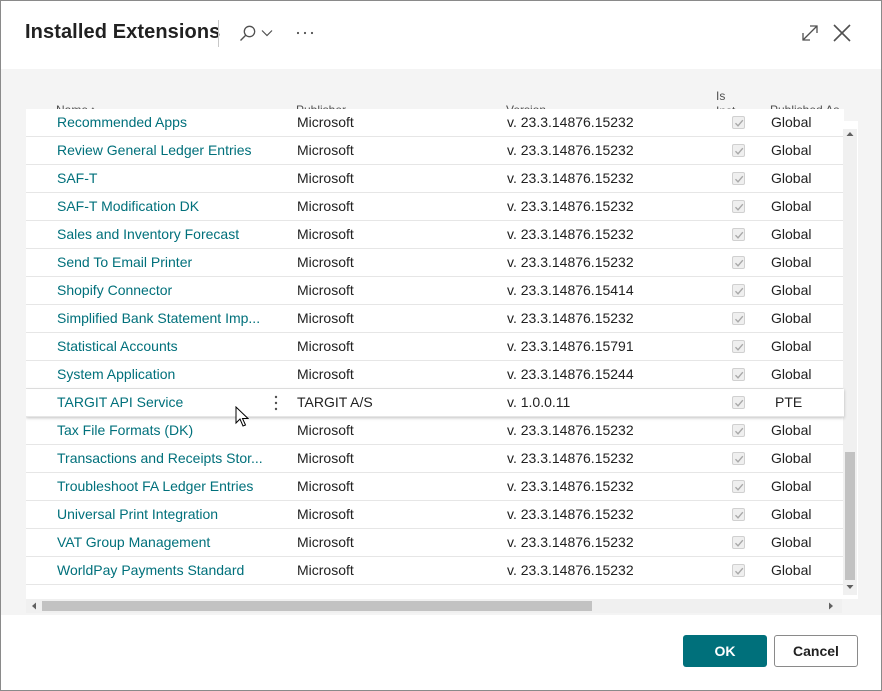  What do you see at coordinates (842, 33) in the screenshot?
I see `close-button` at bounding box center [842, 33].